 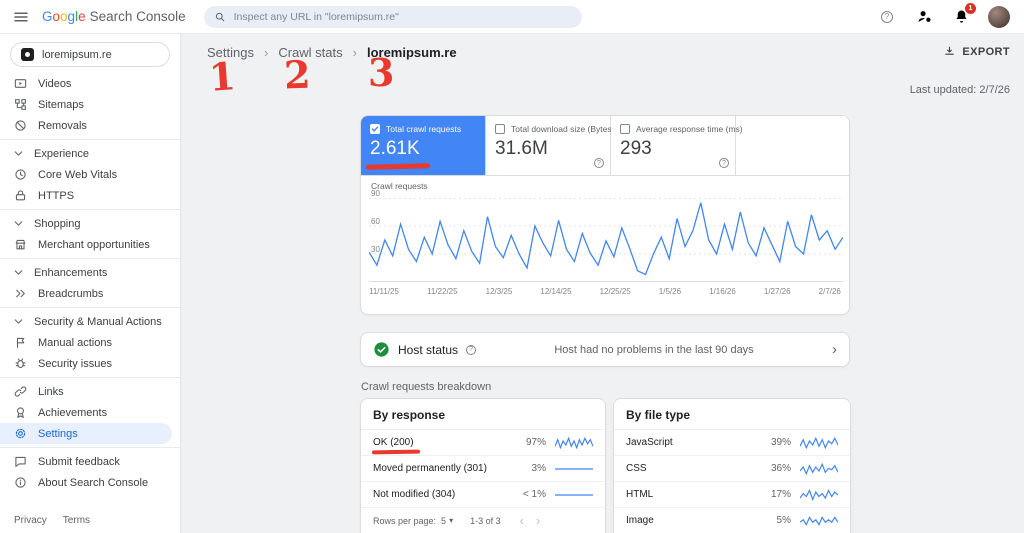 What do you see at coordinates (20, 293) in the screenshot?
I see `double-chevron-icon` at bounding box center [20, 293].